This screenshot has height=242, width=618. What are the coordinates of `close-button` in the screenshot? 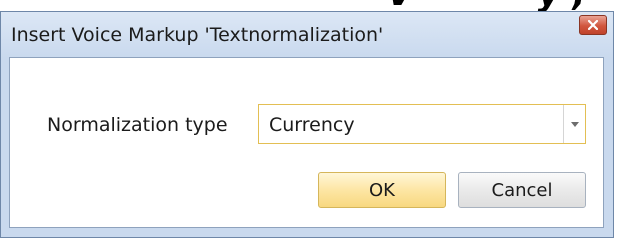 It's located at (593, 25).